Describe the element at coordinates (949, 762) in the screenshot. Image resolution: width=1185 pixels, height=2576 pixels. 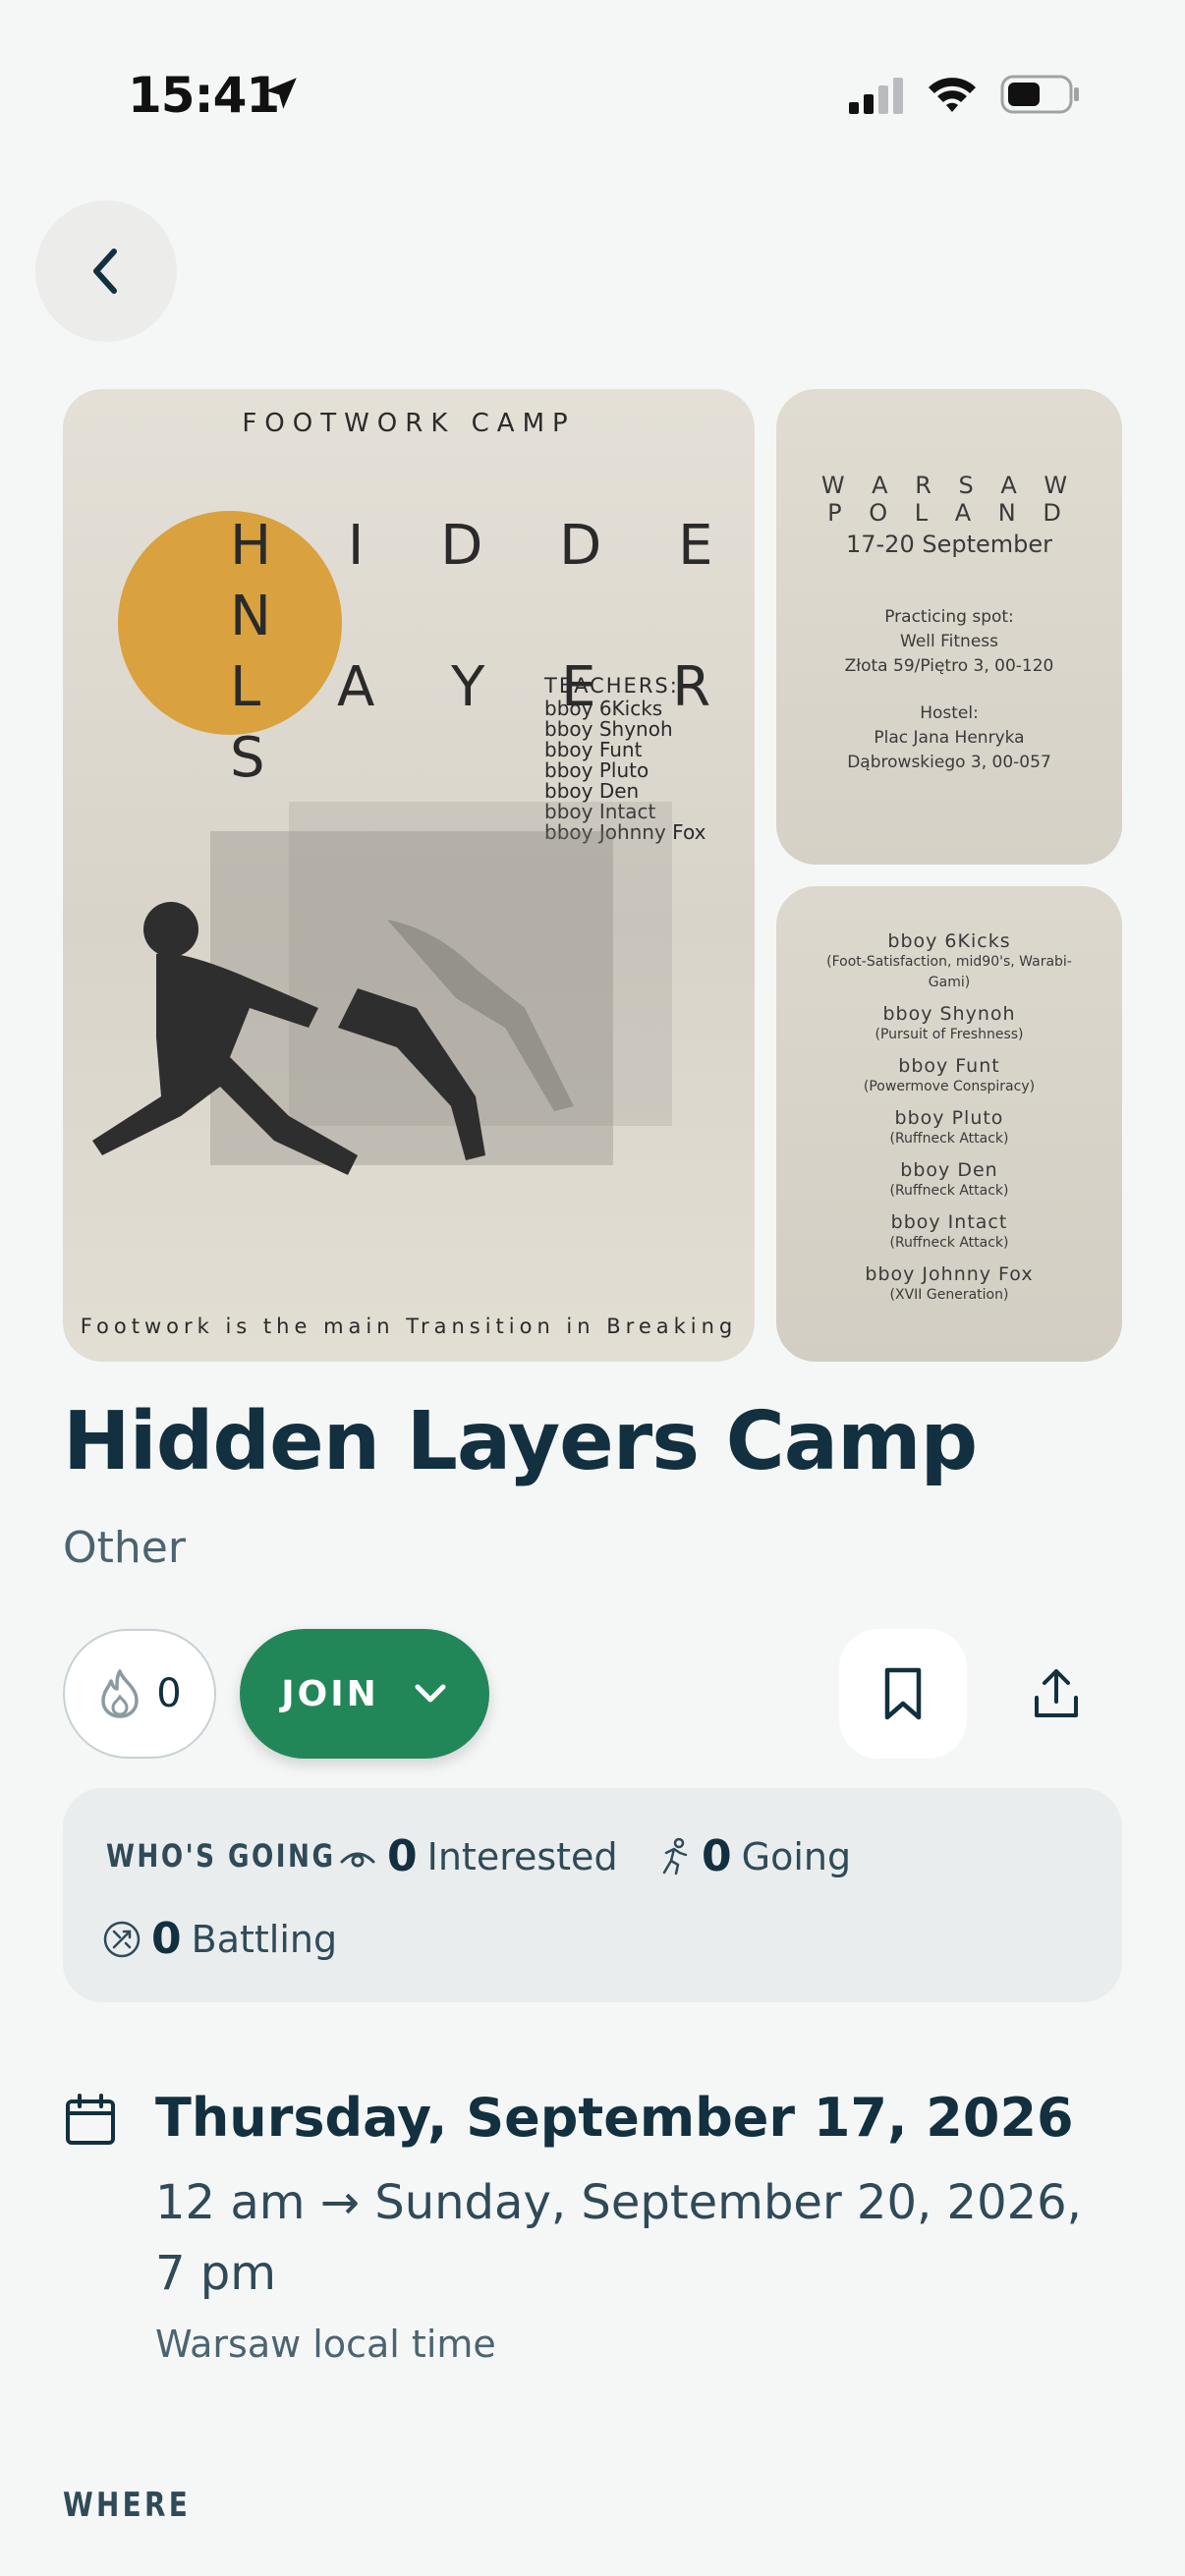
I see `poster-hostel-line2: Dąbrowskiego 3, 00-057` at that location.